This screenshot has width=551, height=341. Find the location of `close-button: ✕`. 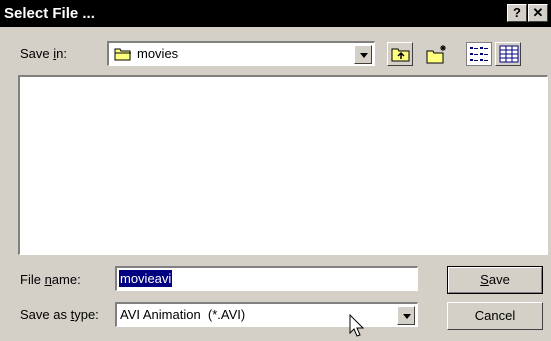

close-button: ✕ is located at coordinates (538, 13).